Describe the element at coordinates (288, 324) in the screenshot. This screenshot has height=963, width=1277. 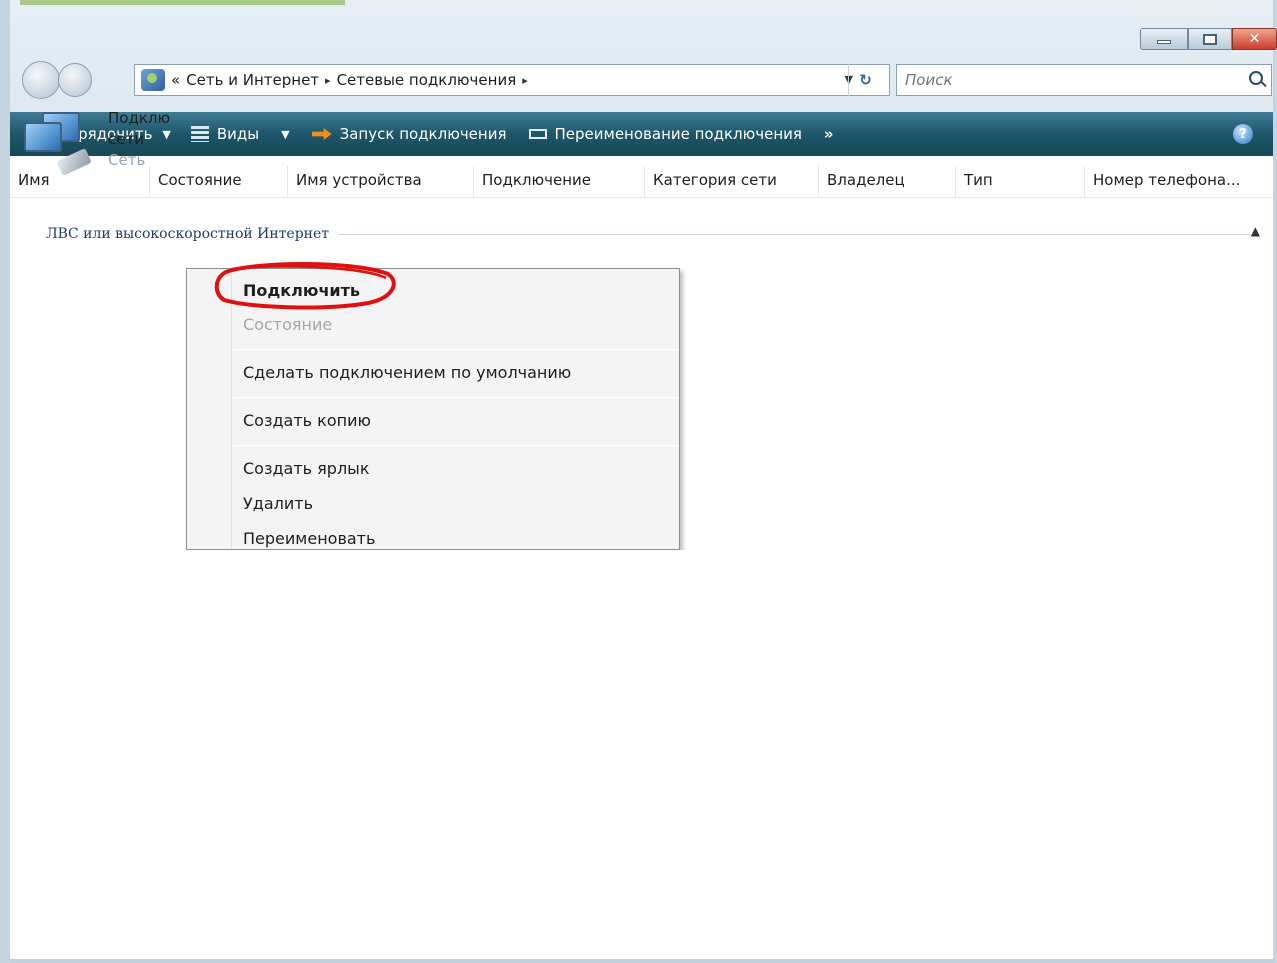
I see `menu-item-status: Состояние` at that location.